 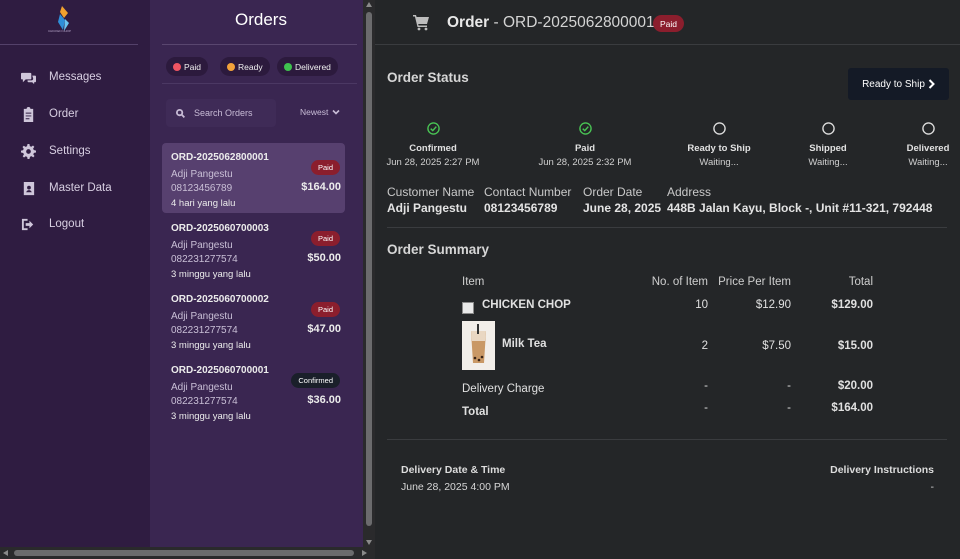 I want to click on orders-title: Orders, so click(x=261, y=19).